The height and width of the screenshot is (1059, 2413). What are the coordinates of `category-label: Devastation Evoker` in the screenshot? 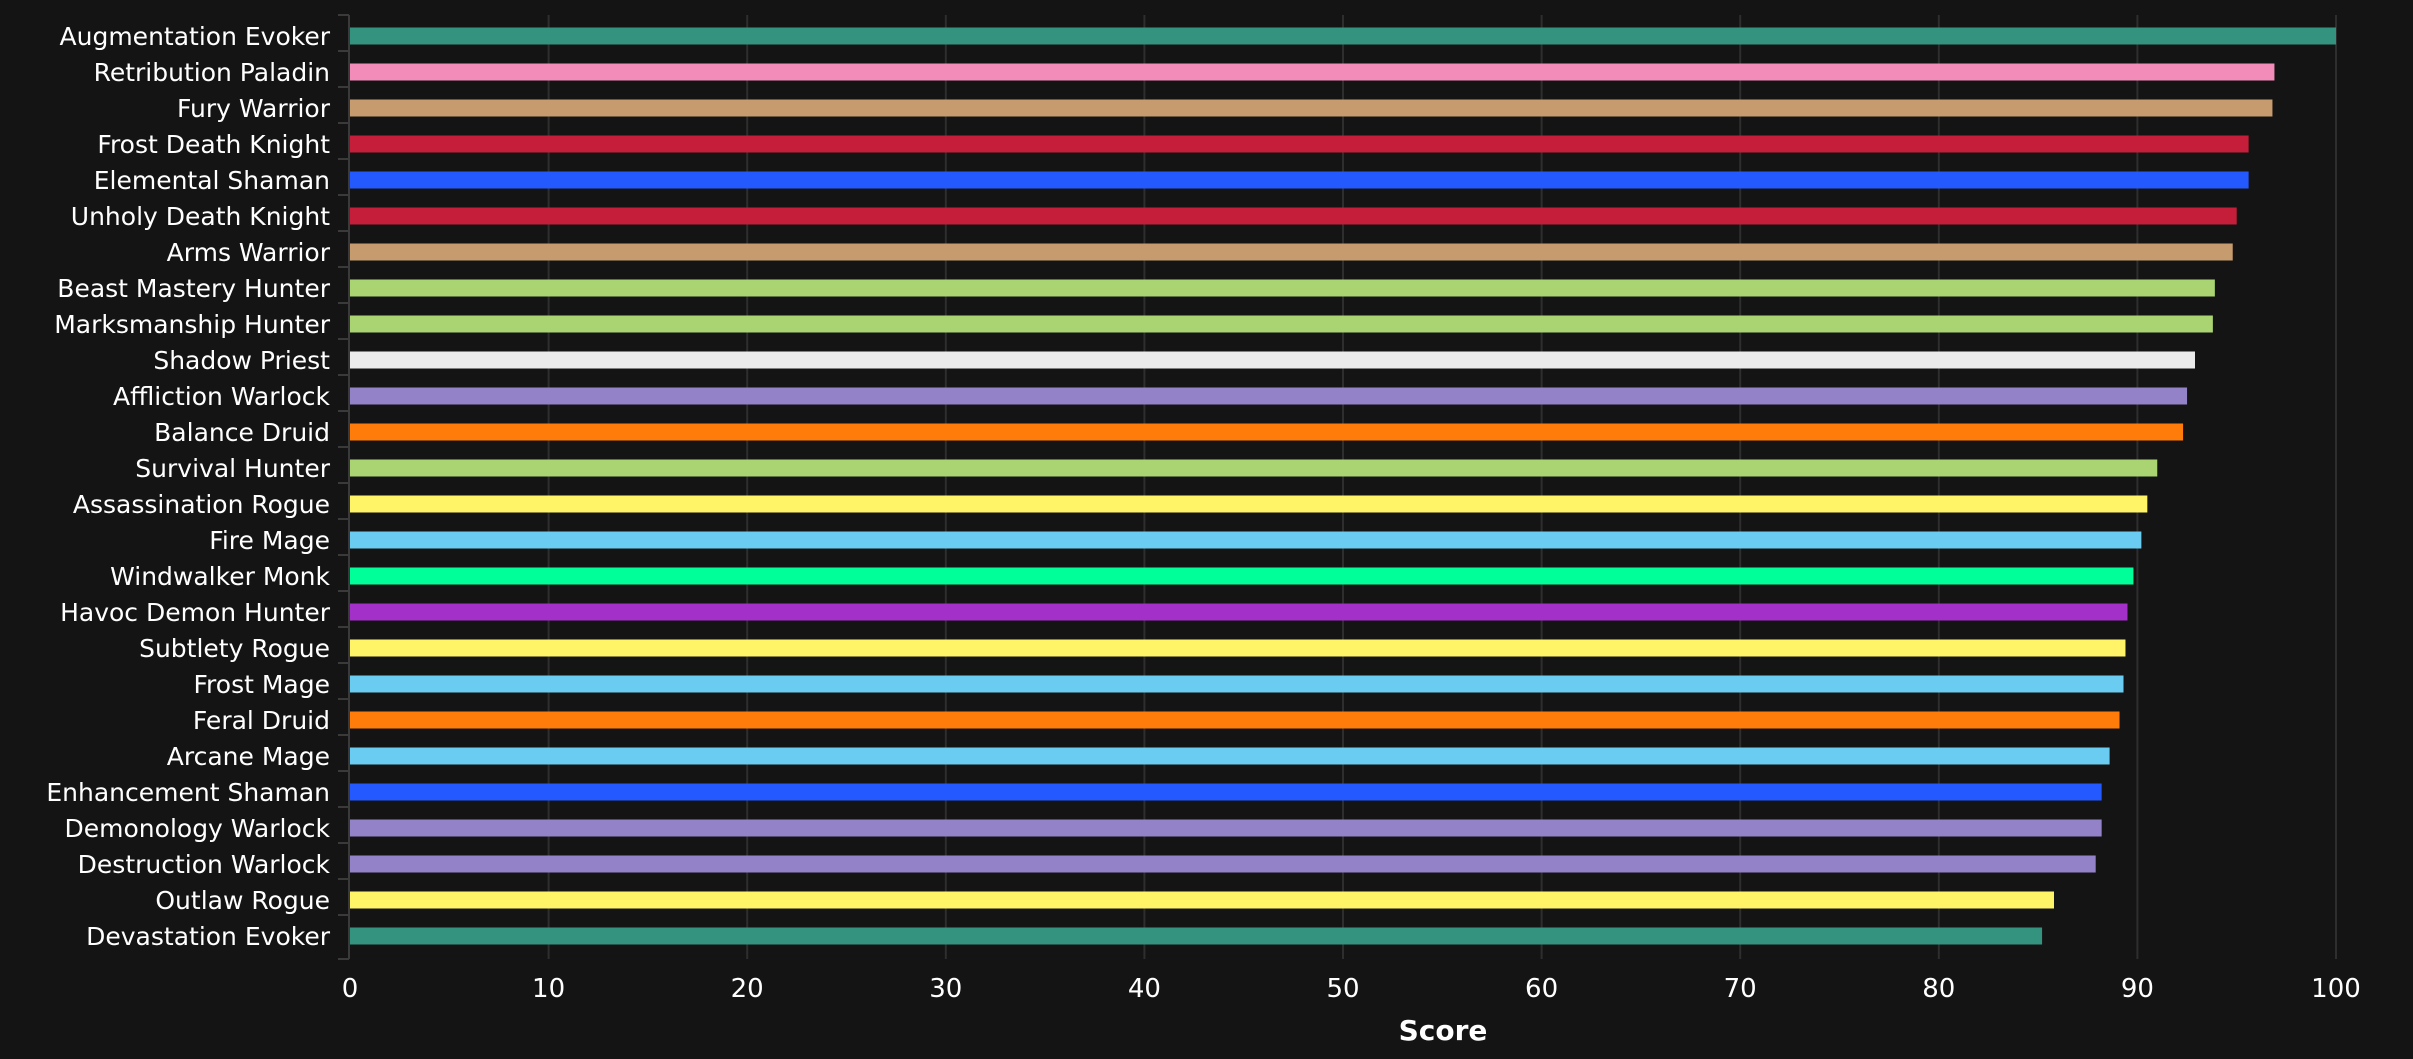 It's located at (208, 936).